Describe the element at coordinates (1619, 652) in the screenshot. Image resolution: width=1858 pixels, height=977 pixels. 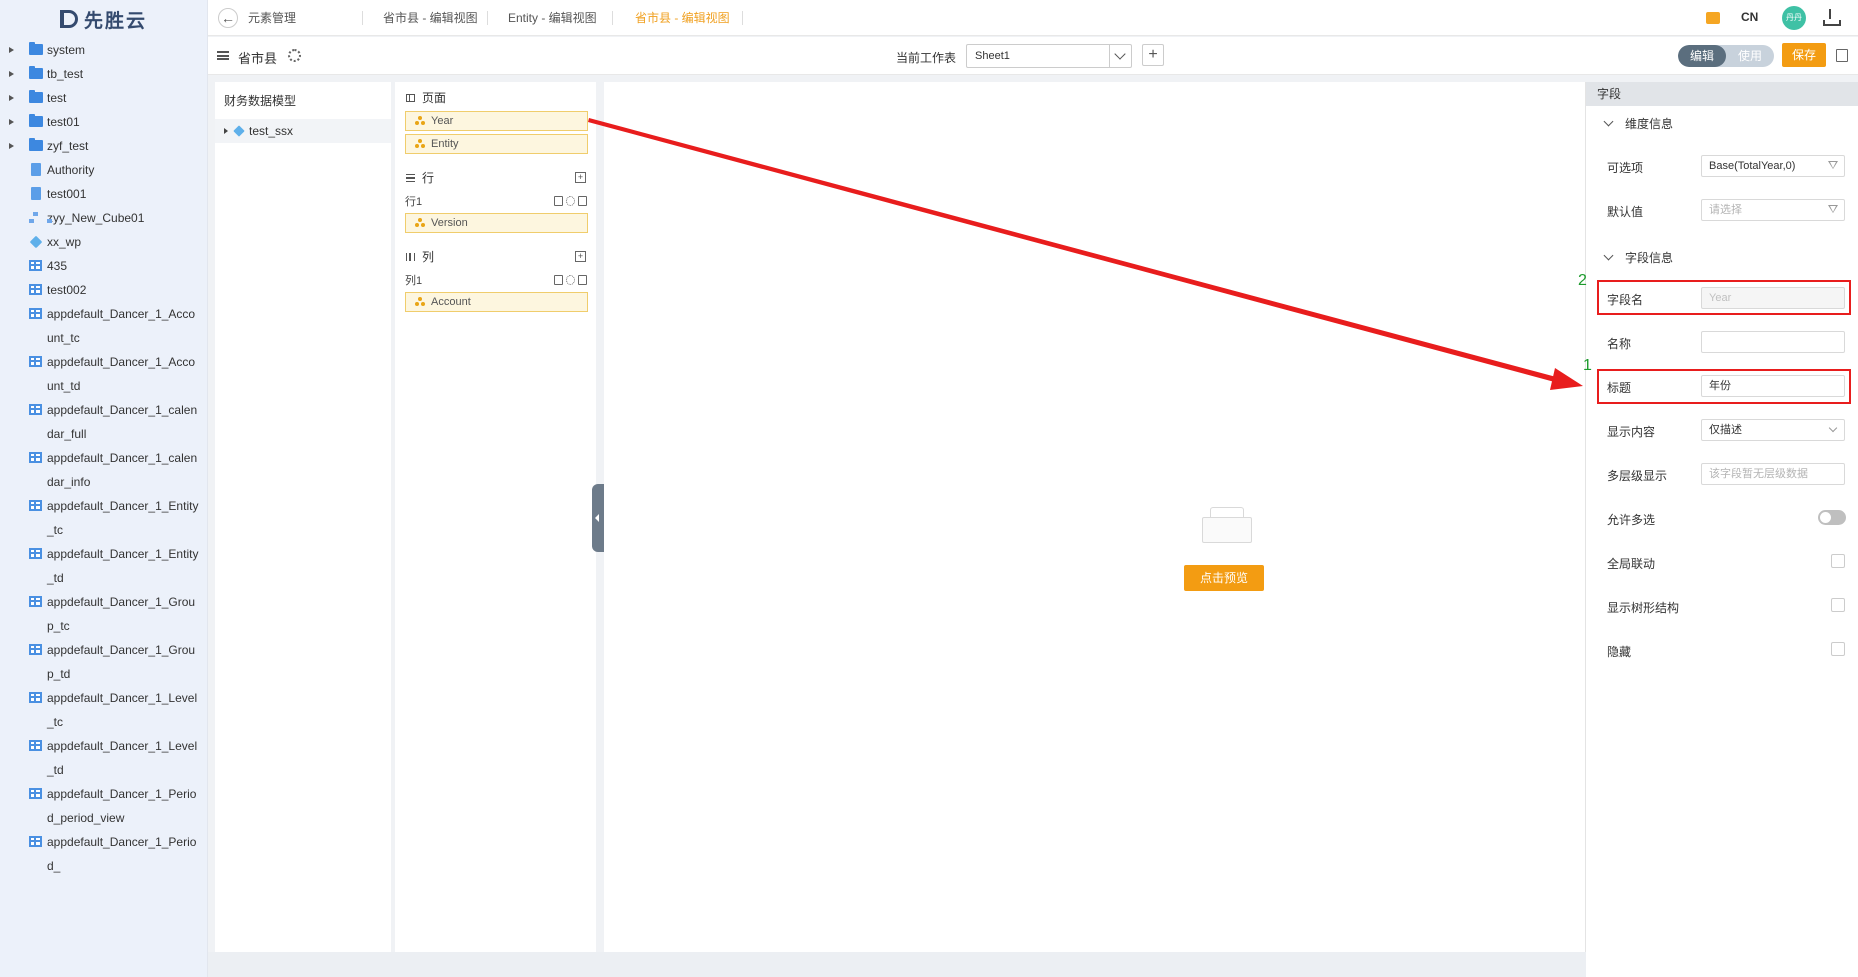
I see `hidden-label: 隐藏` at that location.